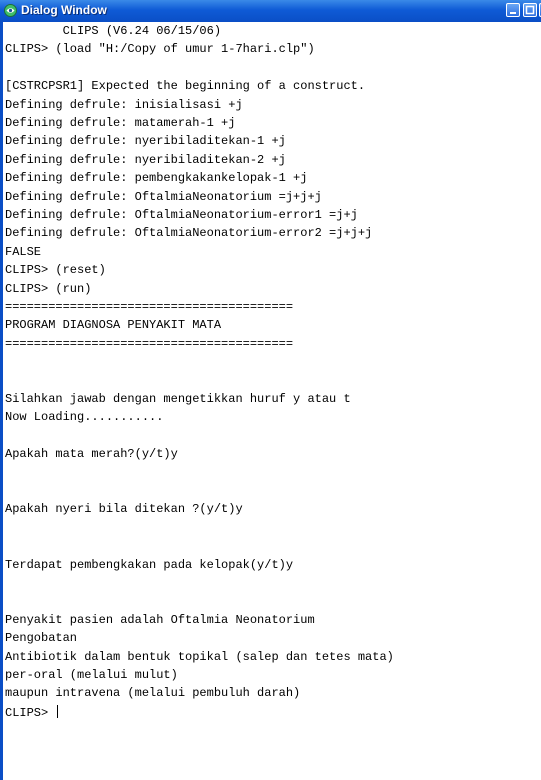 This screenshot has height=780, width=541. Describe the element at coordinates (113, 325) in the screenshot. I see `console-line: PROGRAM DIAGNOSA PENYAKIT MATA` at that location.